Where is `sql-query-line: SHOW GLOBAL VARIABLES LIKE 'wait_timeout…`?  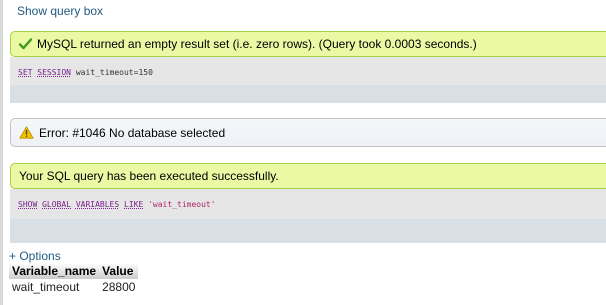
sql-query-line: SHOW GLOBAL VARIABLES LIKE 'wait_timeout… is located at coordinates (117, 204).